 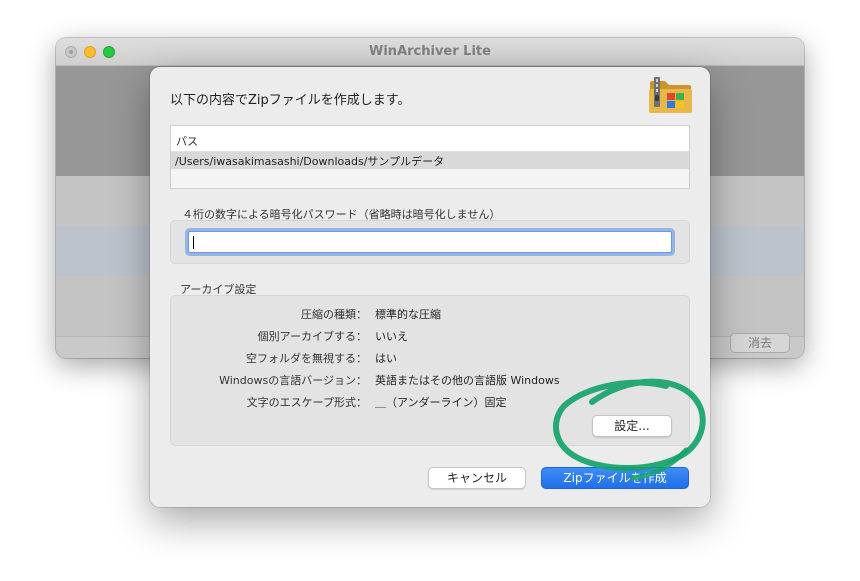 What do you see at coordinates (312, 336) in the screenshot?
I see `setting-key: 個別アーカイブする：` at bounding box center [312, 336].